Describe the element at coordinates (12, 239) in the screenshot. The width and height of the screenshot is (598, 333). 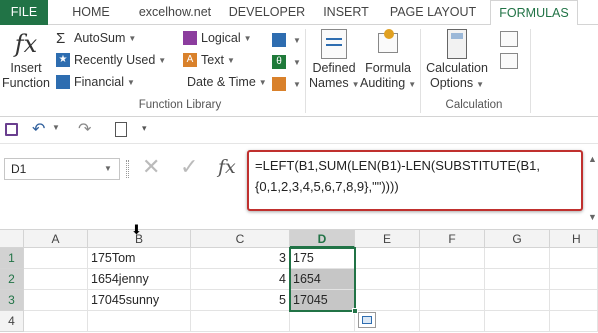
I see `select-all-corner` at that location.